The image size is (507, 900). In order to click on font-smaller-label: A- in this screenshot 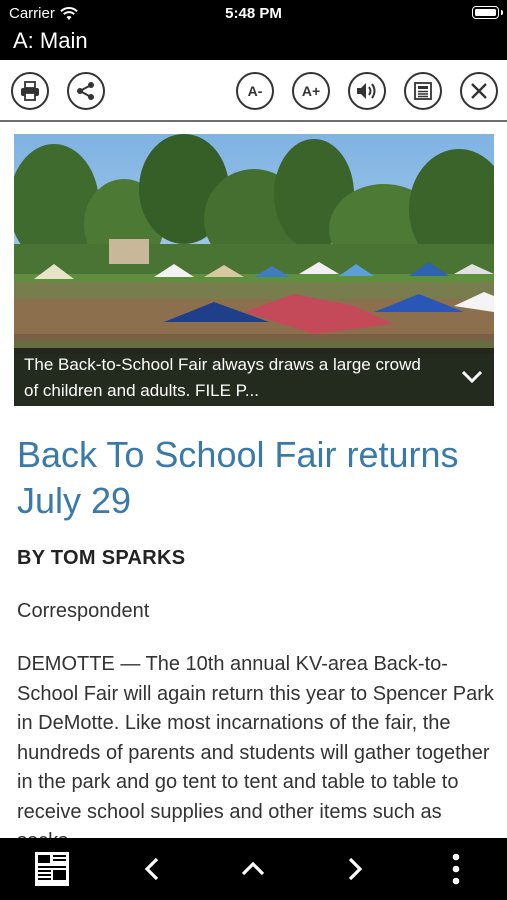, I will do `click(255, 91)`.